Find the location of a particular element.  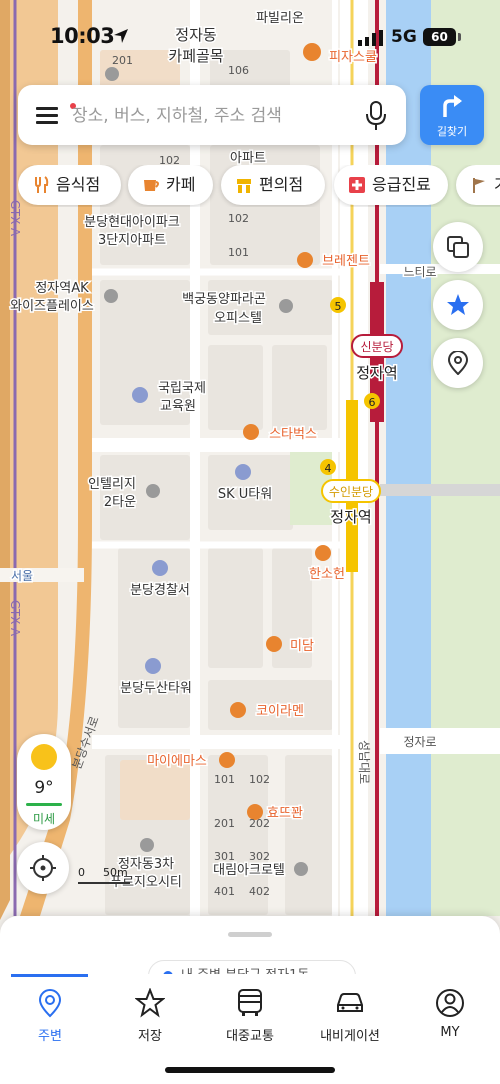

battery-cap is located at coordinates (459, 37).